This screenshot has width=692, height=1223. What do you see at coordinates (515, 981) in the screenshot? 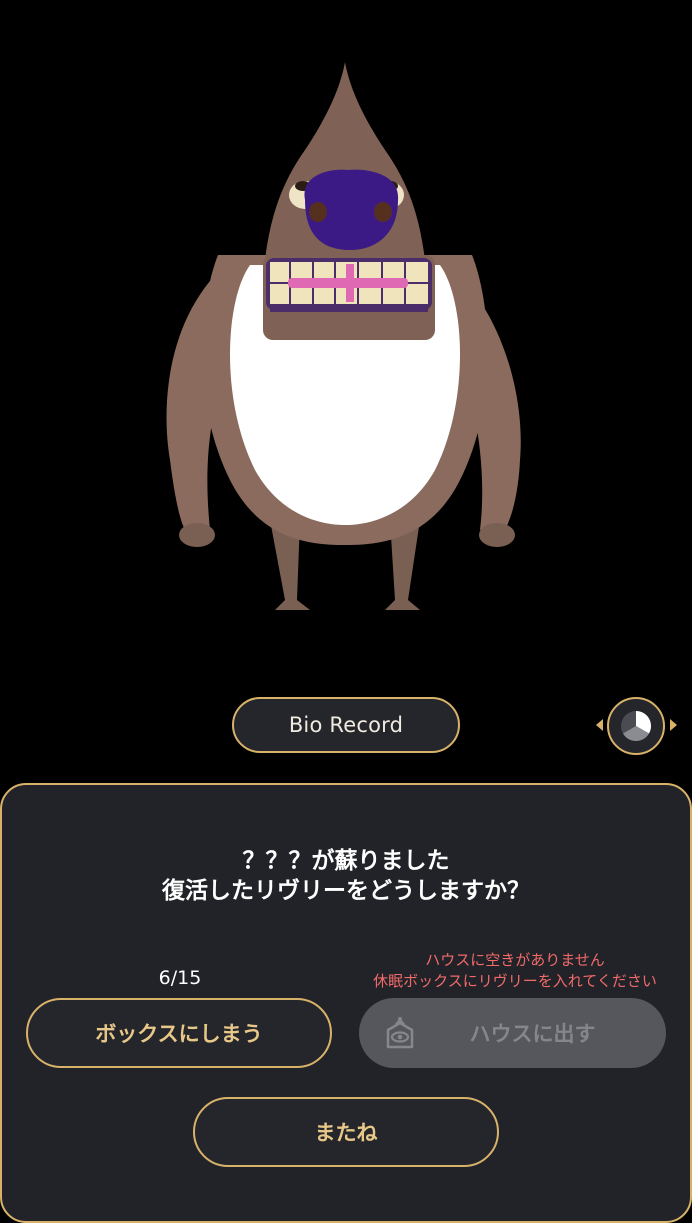
I see `house-warning-line-2: 休眠ボックスにリヴリーを入れてください` at bounding box center [515, 981].